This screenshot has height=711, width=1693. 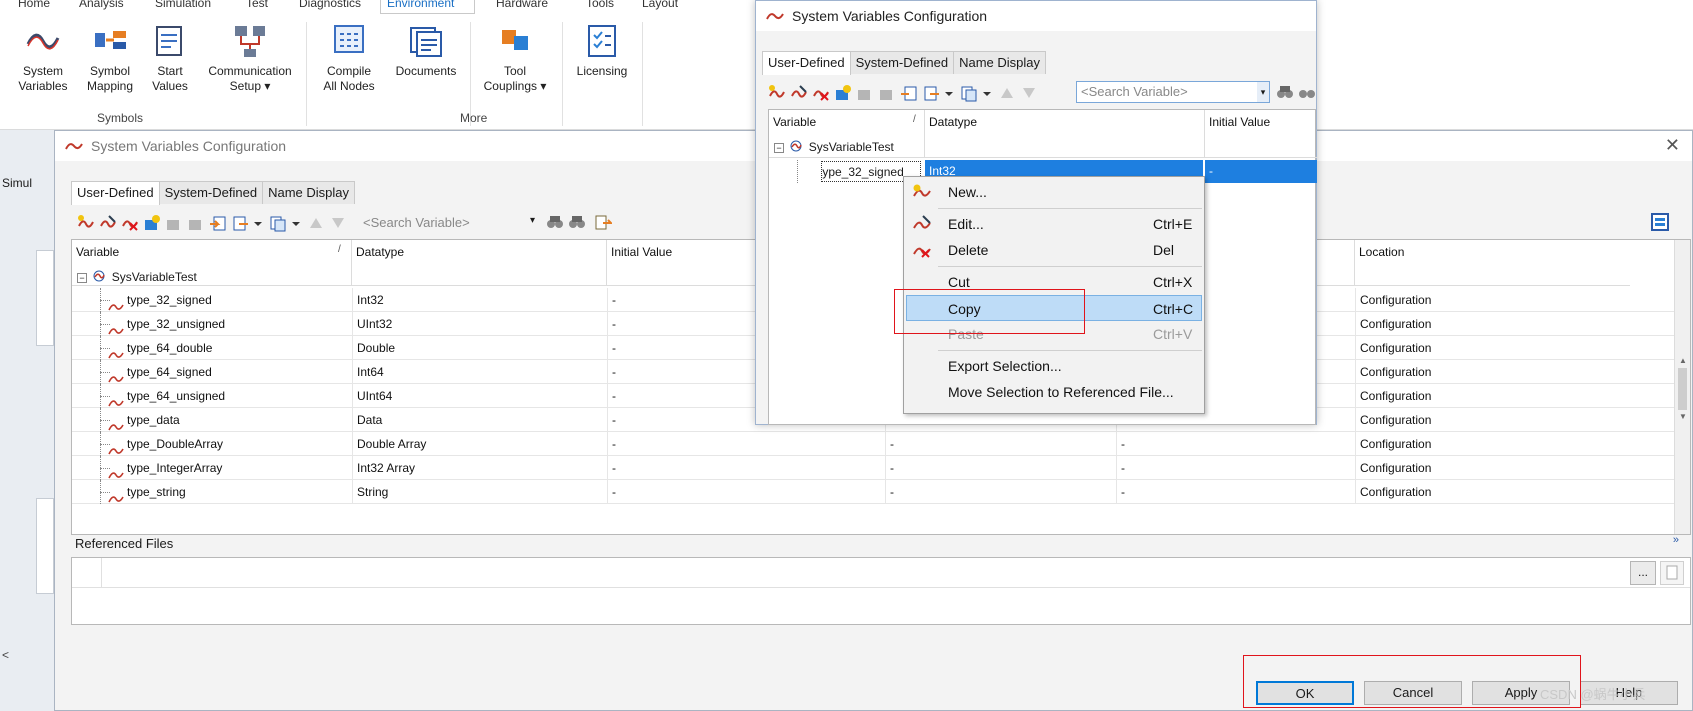 What do you see at coordinates (110, 58) in the screenshot?
I see `symbol-mapping-button: Symbol Mapping` at bounding box center [110, 58].